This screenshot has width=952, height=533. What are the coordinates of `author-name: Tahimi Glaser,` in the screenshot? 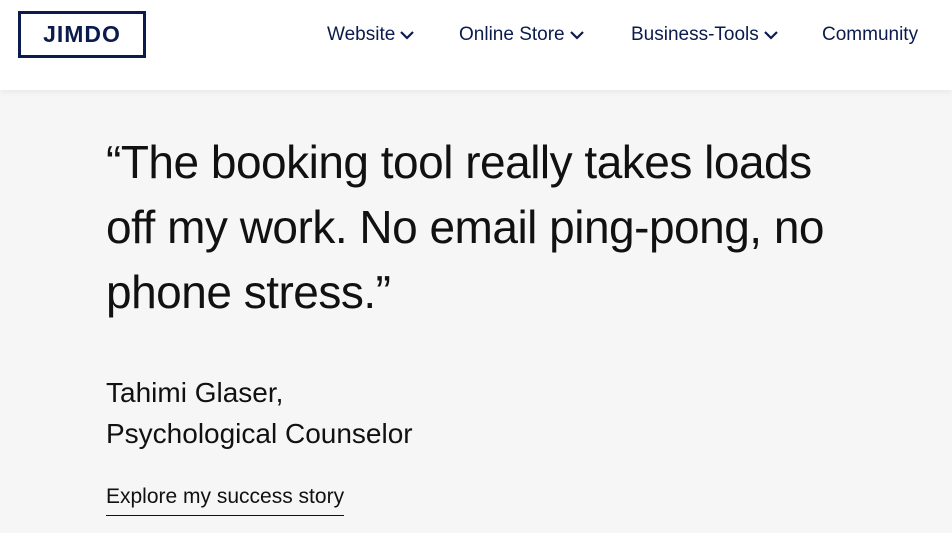 It's located at (195, 392).